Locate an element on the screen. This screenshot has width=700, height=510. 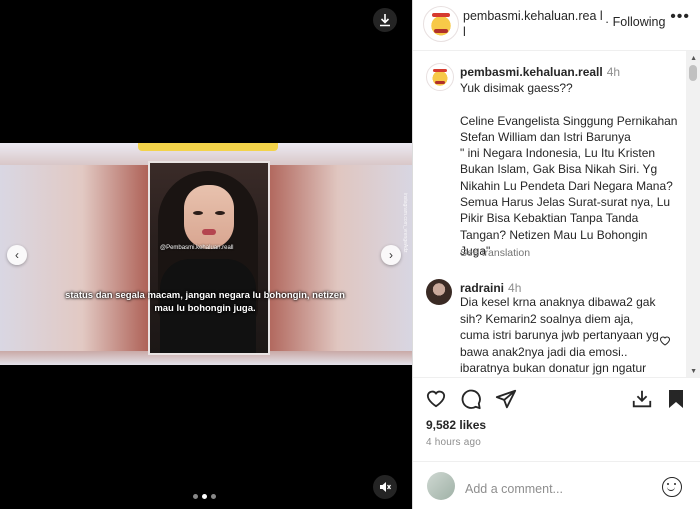
post-time-ago: 4 hours ago is located at coordinates (454, 442).